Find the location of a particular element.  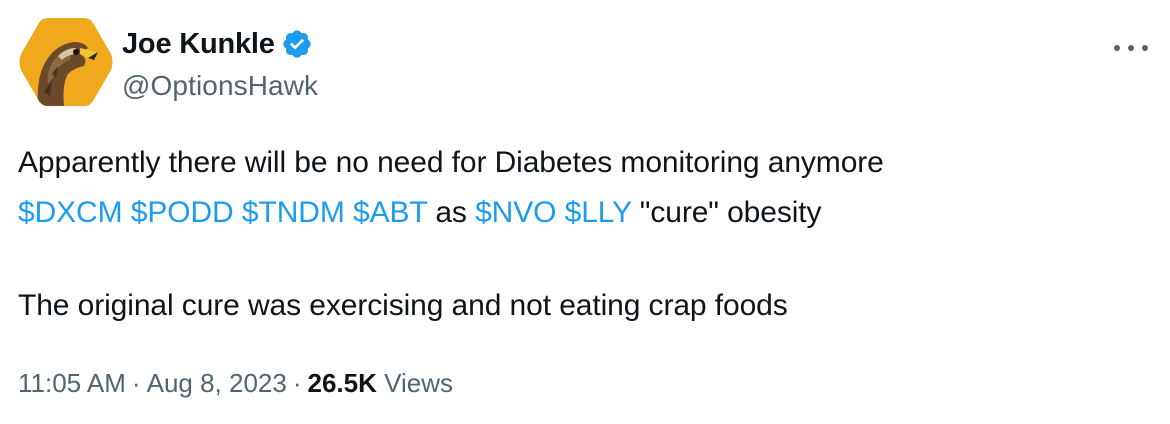

views-label: Views is located at coordinates (419, 383).